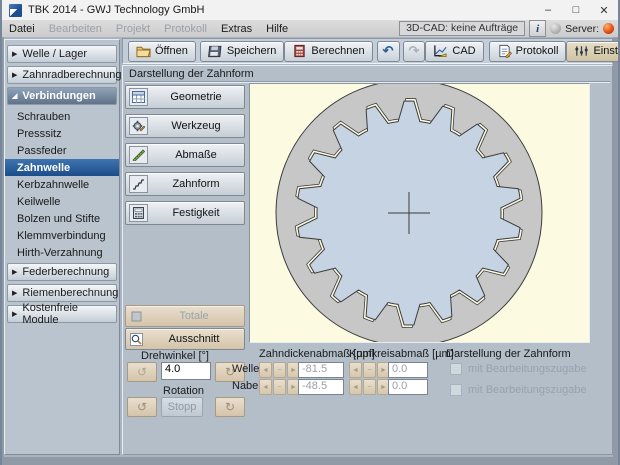  Describe the element at coordinates (185, 339) in the screenshot. I see `ausschnitt-button: Ausschnitt` at that location.